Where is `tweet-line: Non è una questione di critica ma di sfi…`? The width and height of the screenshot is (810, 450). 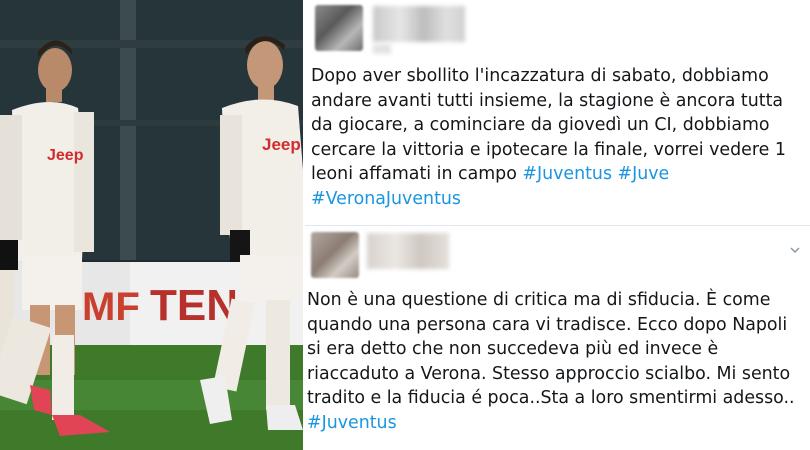
tweet-line: Non è una questione di critica ma di sfi… is located at coordinates (539, 300).